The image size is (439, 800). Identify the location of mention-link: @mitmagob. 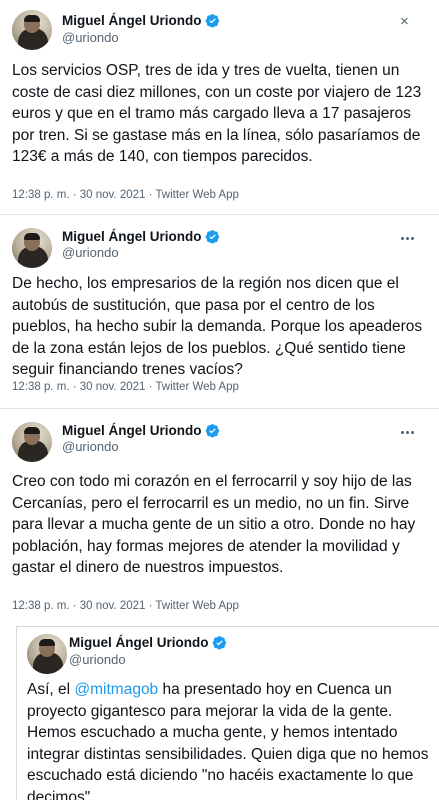
(116, 689).